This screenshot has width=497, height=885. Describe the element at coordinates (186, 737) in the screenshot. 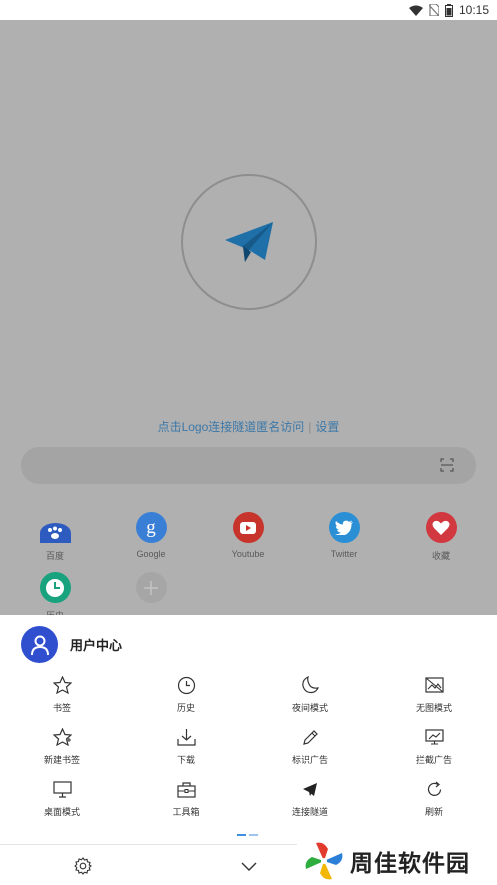

I see `download-icon` at that location.